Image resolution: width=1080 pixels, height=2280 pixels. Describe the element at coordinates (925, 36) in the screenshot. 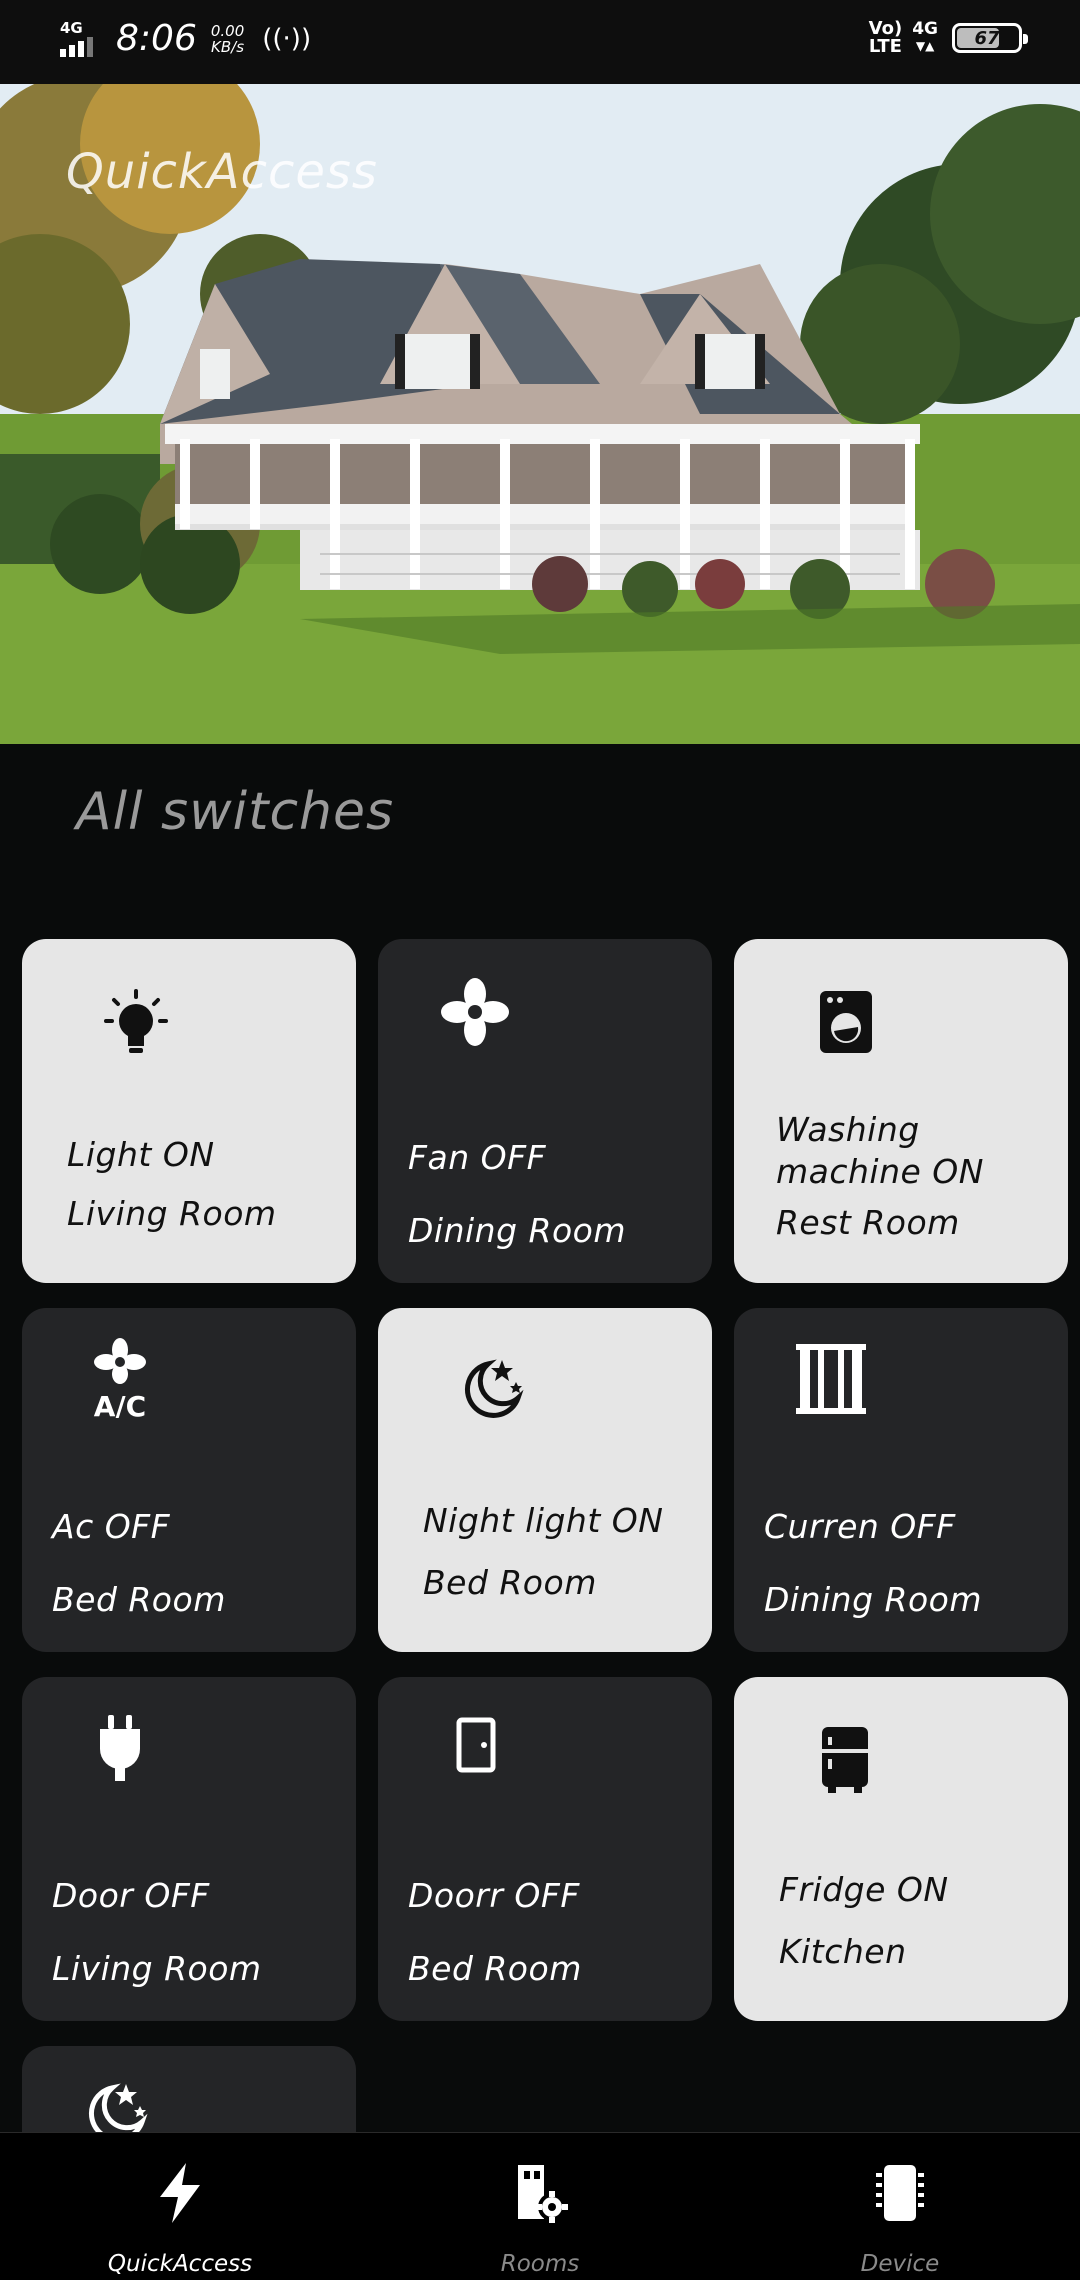

I see `network-type: 4G ▼▲` at that location.